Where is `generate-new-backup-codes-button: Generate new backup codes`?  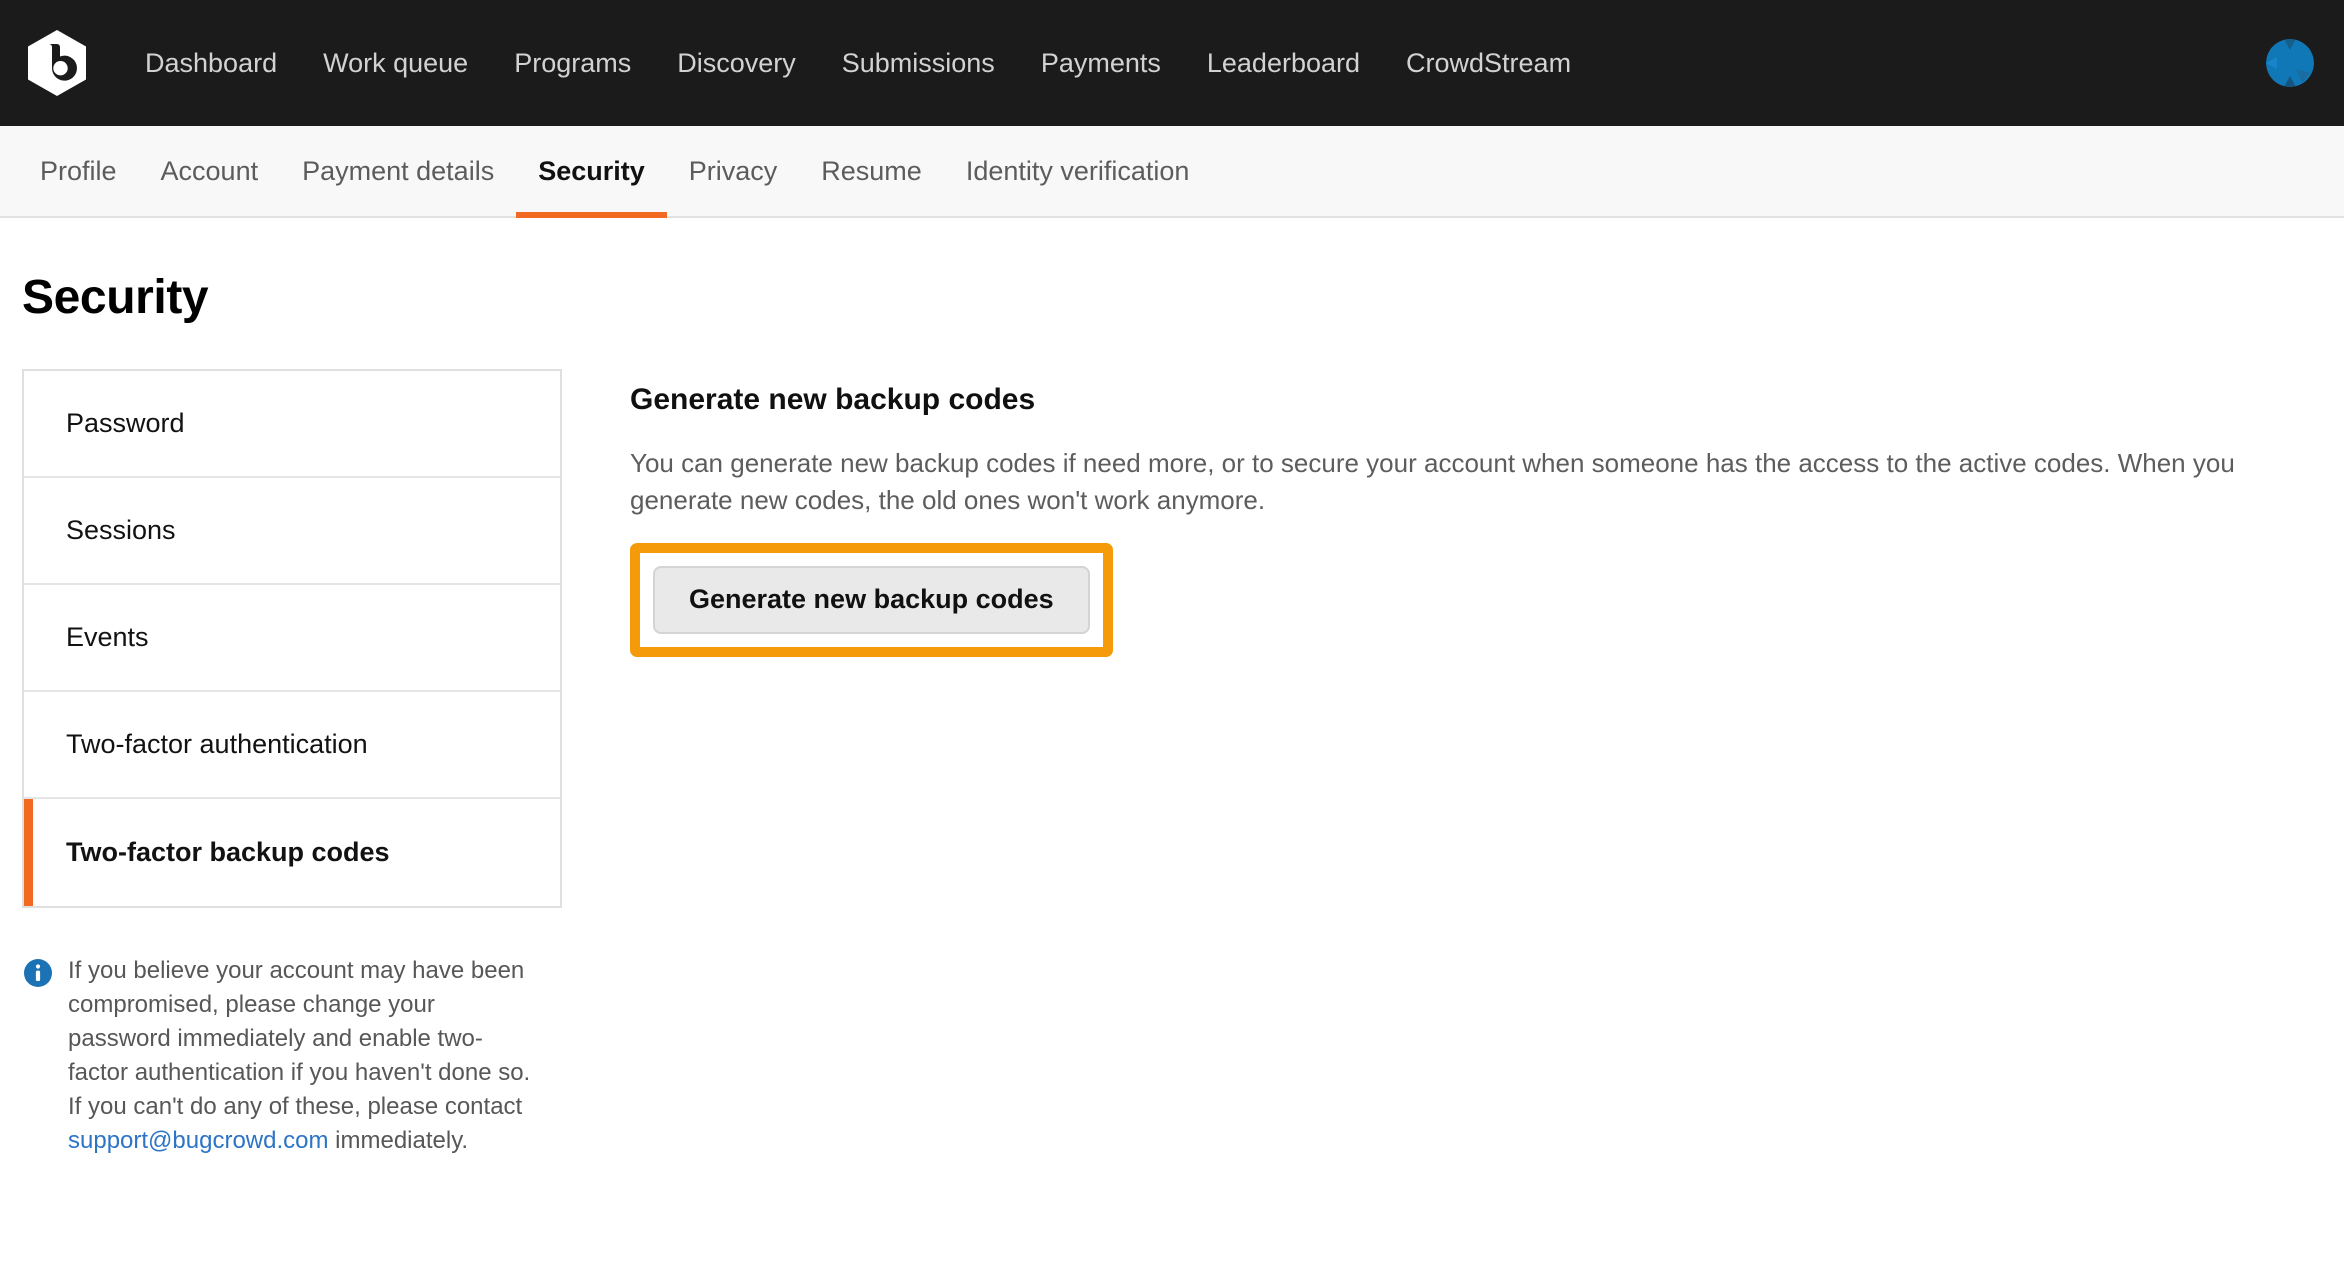
generate-new-backup-codes-button: Generate new backup codes is located at coordinates (871, 599).